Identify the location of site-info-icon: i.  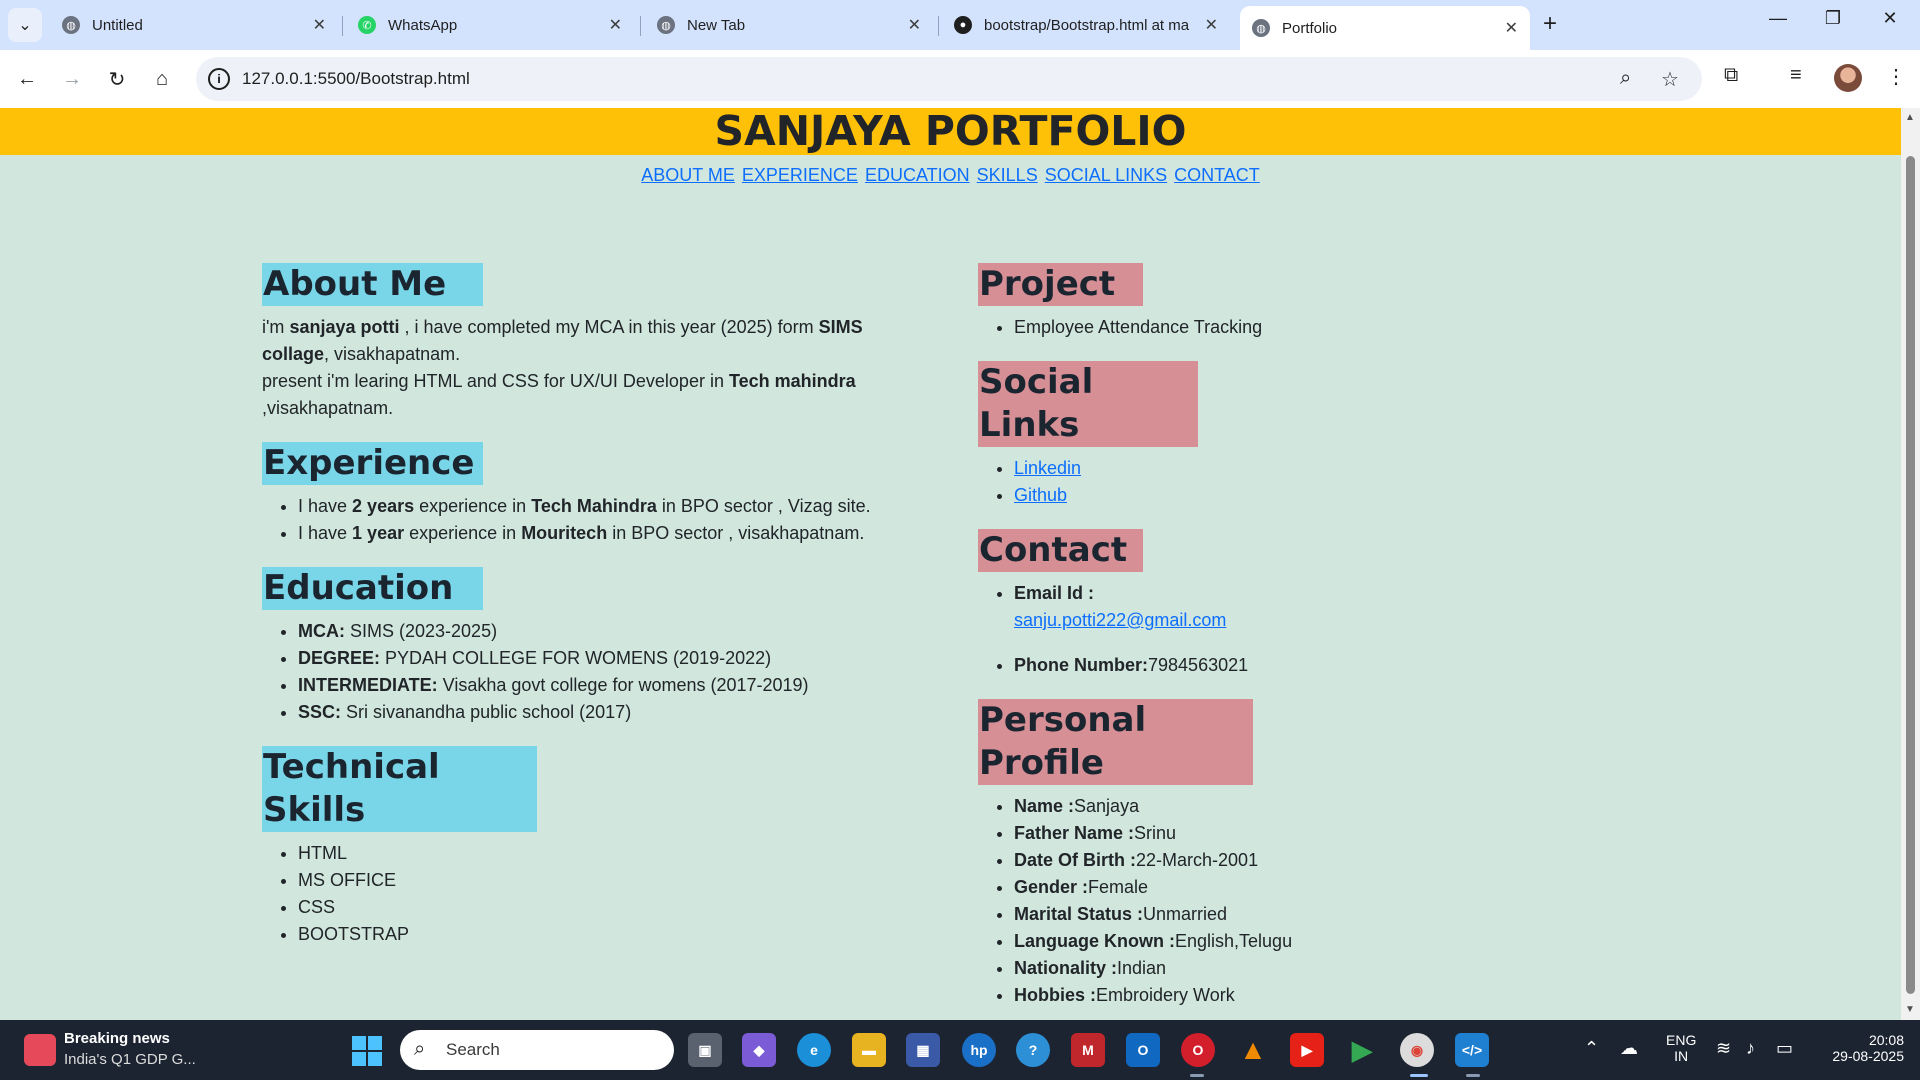
(219, 79).